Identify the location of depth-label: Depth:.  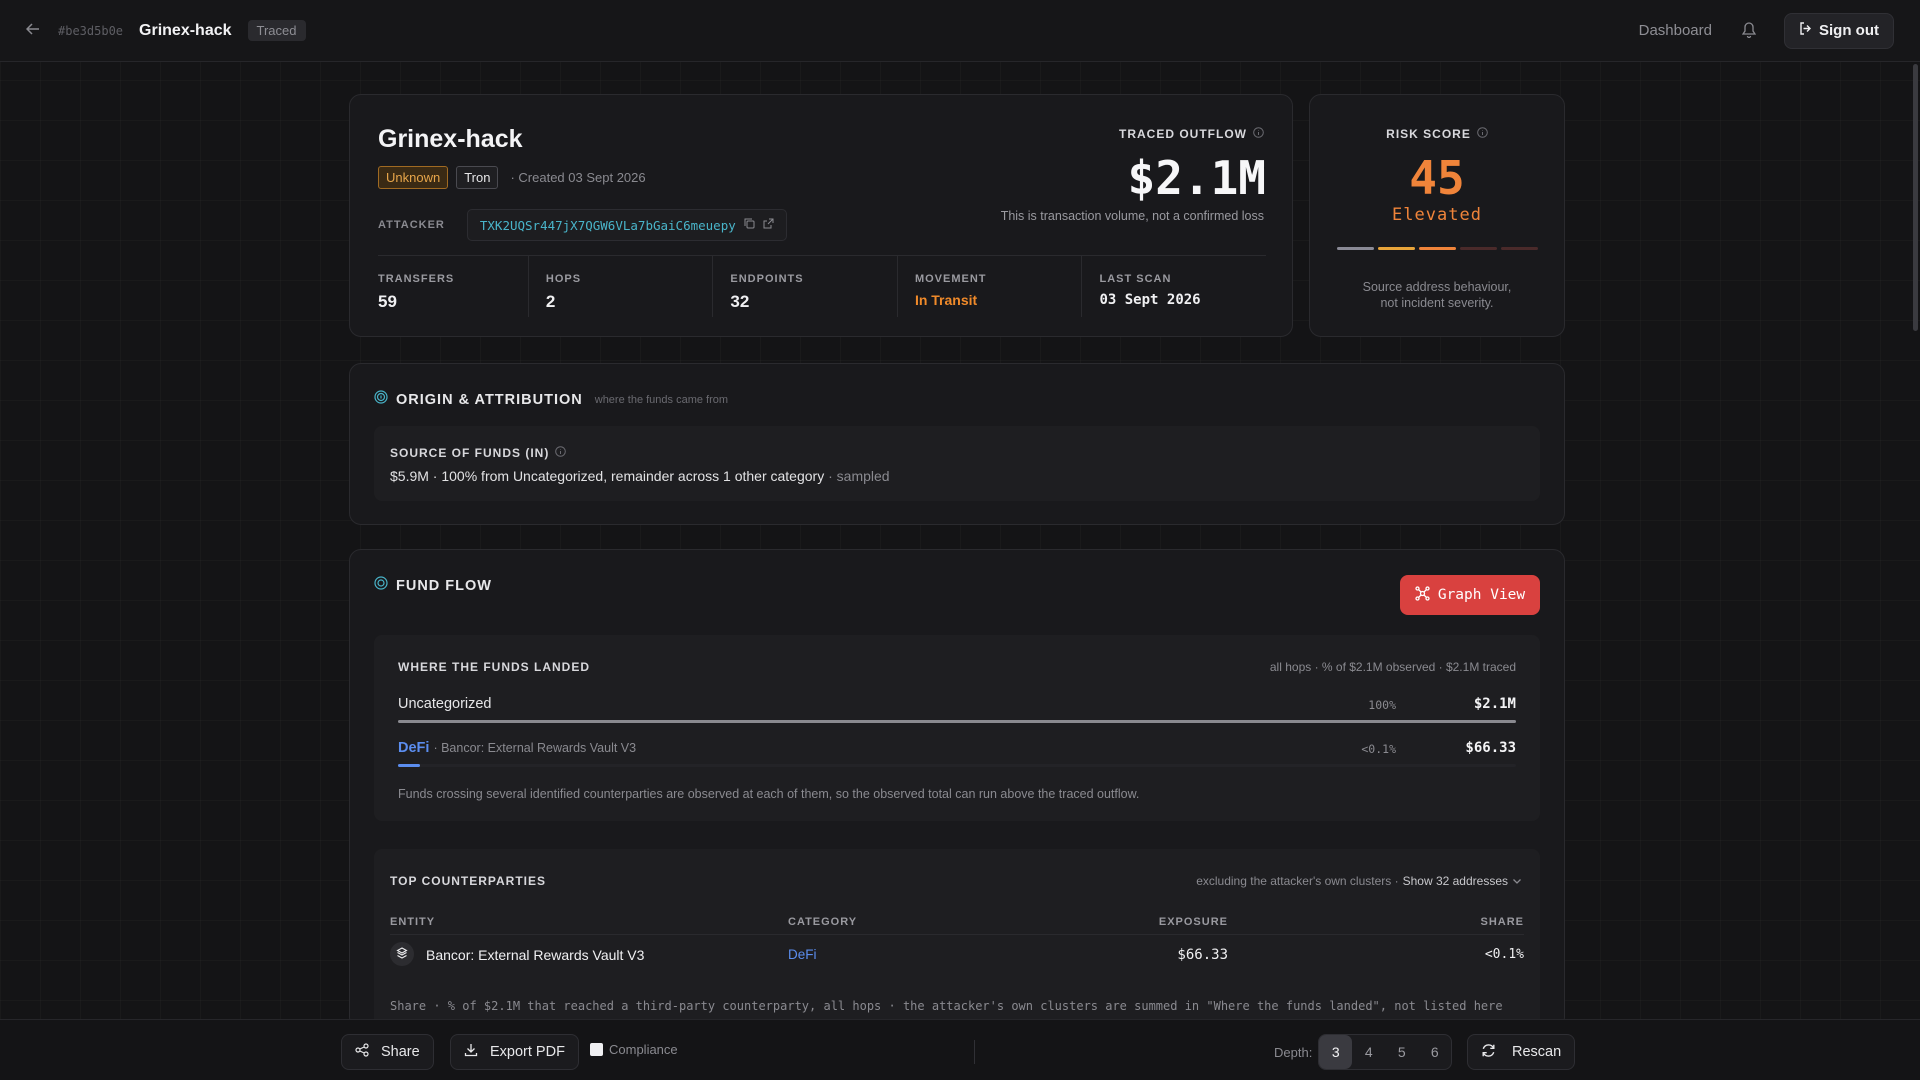
(1293, 1052).